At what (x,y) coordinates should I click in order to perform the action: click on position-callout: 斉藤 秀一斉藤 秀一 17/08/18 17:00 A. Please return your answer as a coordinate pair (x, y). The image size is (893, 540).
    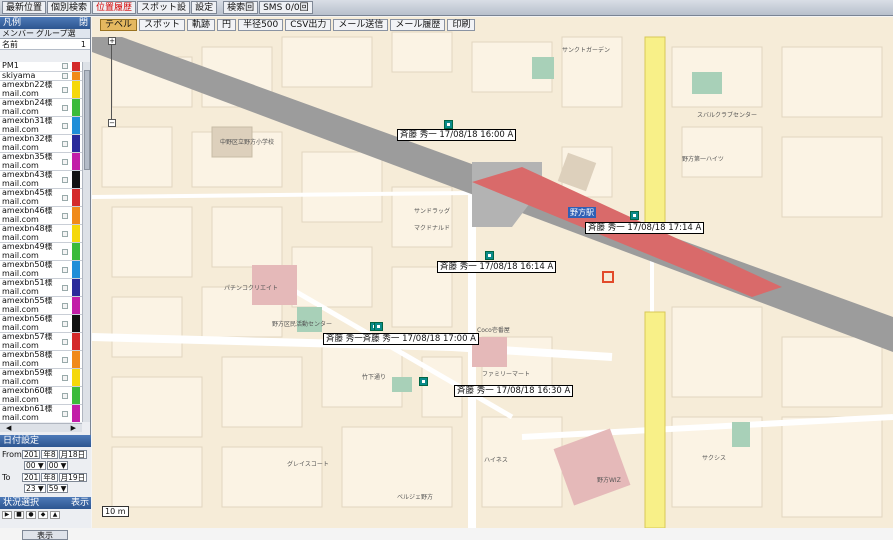
    Looking at the image, I should click on (401, 339).